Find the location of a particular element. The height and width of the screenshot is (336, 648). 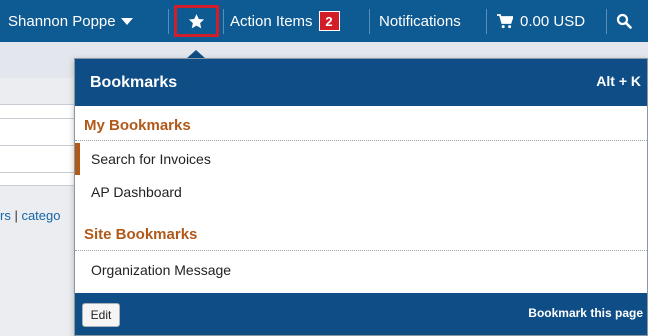

cart-link: 0.00 USD is located at coordinates (541, 21).